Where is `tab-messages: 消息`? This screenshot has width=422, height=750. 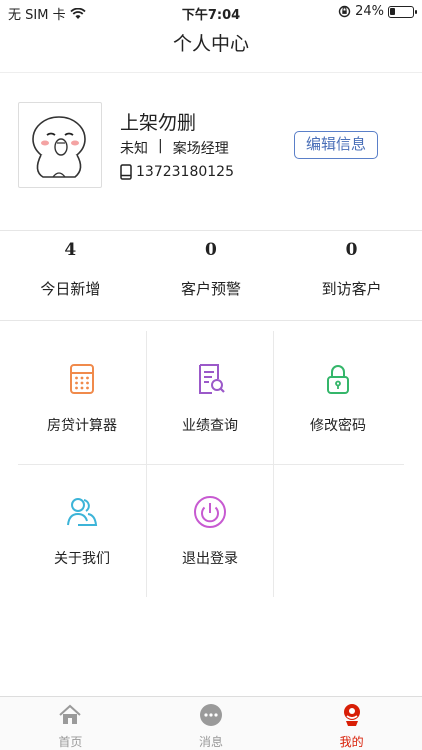 tab-messages: 消息 is located at coordinates (211, 723).